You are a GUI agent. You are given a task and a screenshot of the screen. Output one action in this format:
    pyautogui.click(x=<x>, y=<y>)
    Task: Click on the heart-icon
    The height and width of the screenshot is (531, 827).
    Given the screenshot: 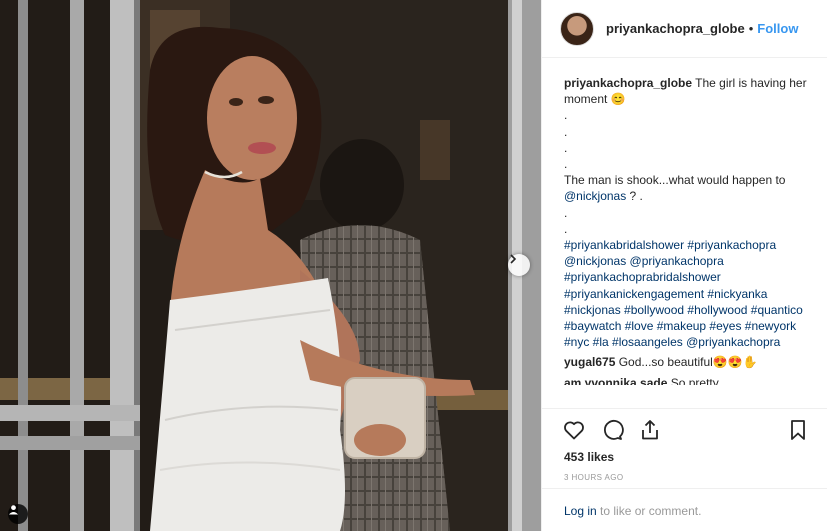 What is the action you would take?
    pyautogui.click(x=574, y=430)
    